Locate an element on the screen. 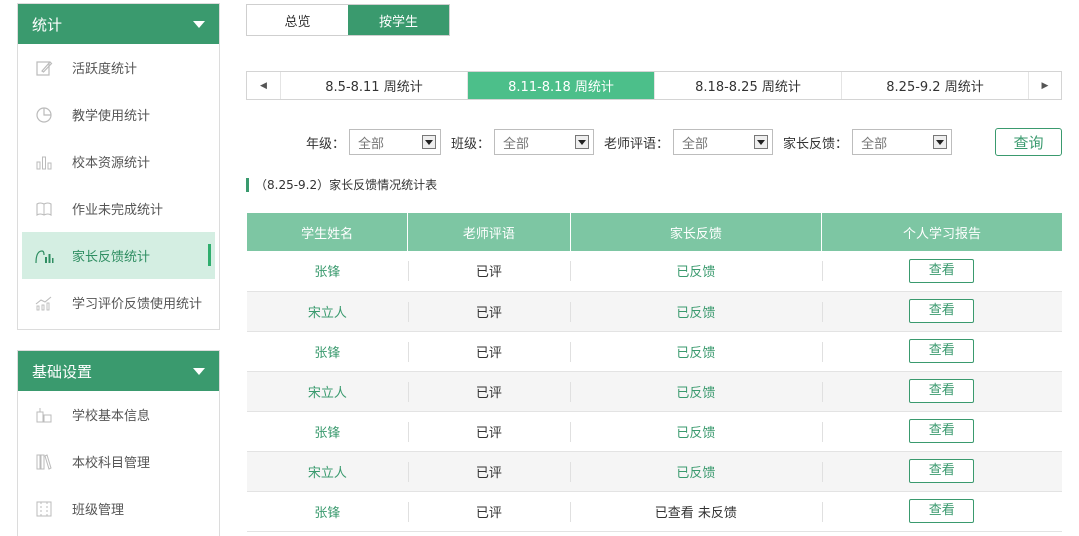 Image resolution: width=1079 pixels, height=536 pixels. next-week-button: ▶ is located at coordinates (1044, 85).